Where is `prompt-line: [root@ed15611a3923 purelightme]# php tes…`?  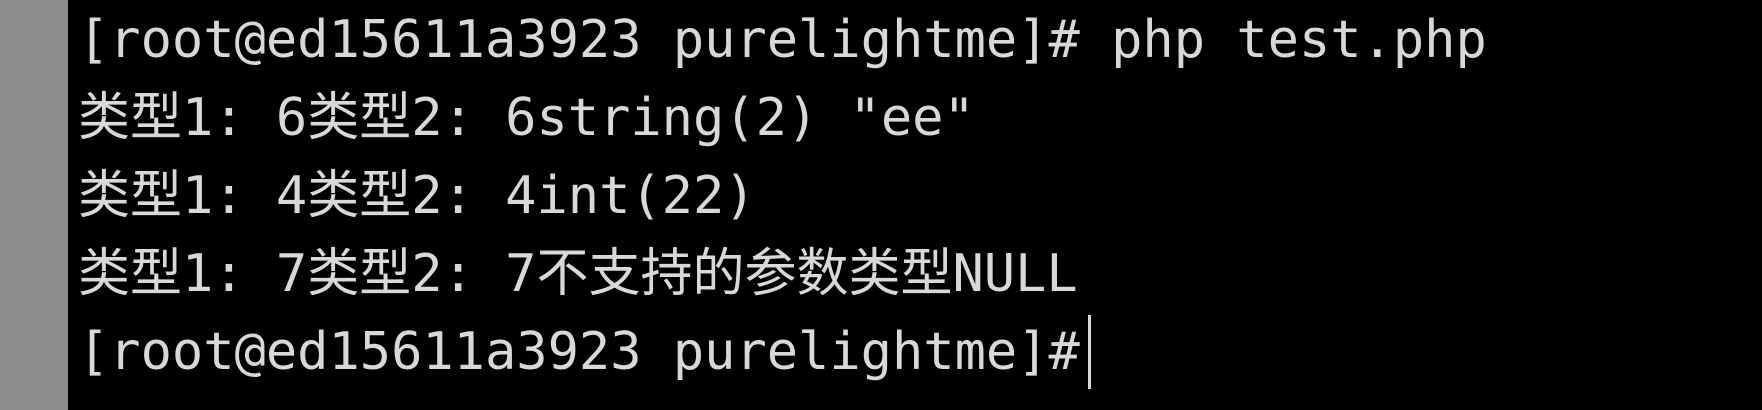 prompt-line: [root@ed15611a3923 purelightme]# php tes… is located at coordinates (782, 40).